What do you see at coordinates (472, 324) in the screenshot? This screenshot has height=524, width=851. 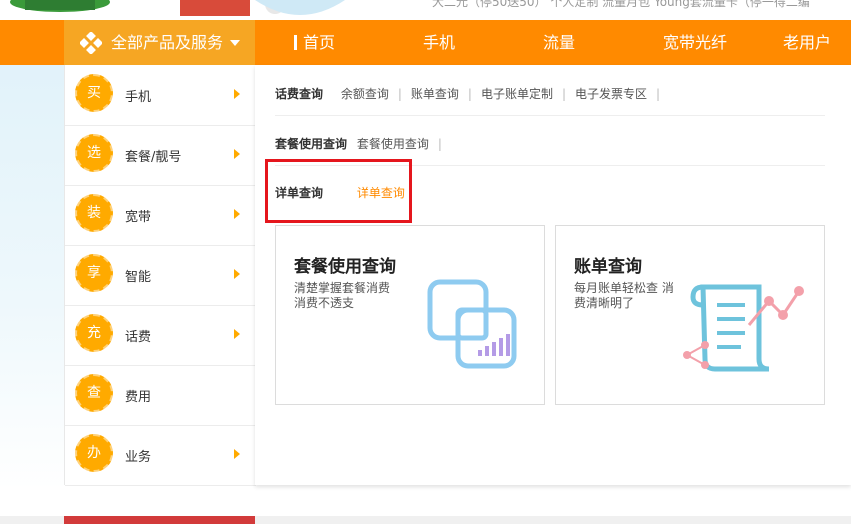 I see `usage-chart-icon` at bounding box center [472, 324].